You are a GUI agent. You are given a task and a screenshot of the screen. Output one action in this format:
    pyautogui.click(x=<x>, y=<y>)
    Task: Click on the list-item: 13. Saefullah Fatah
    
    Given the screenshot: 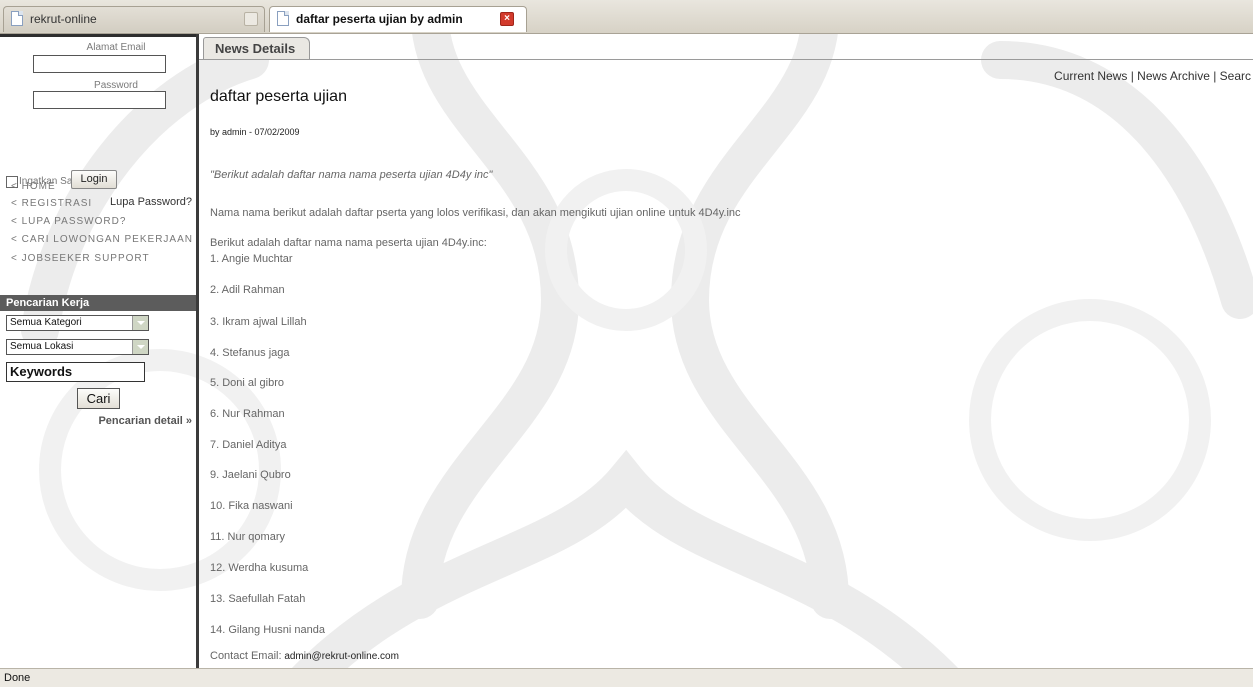 What is the action you would take?
    pyautogui.click(x=258, y=599)
    